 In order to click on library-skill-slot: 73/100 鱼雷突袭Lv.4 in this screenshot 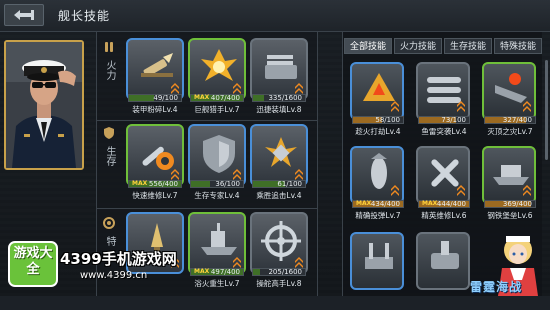, I will do `click(444, 101)`.